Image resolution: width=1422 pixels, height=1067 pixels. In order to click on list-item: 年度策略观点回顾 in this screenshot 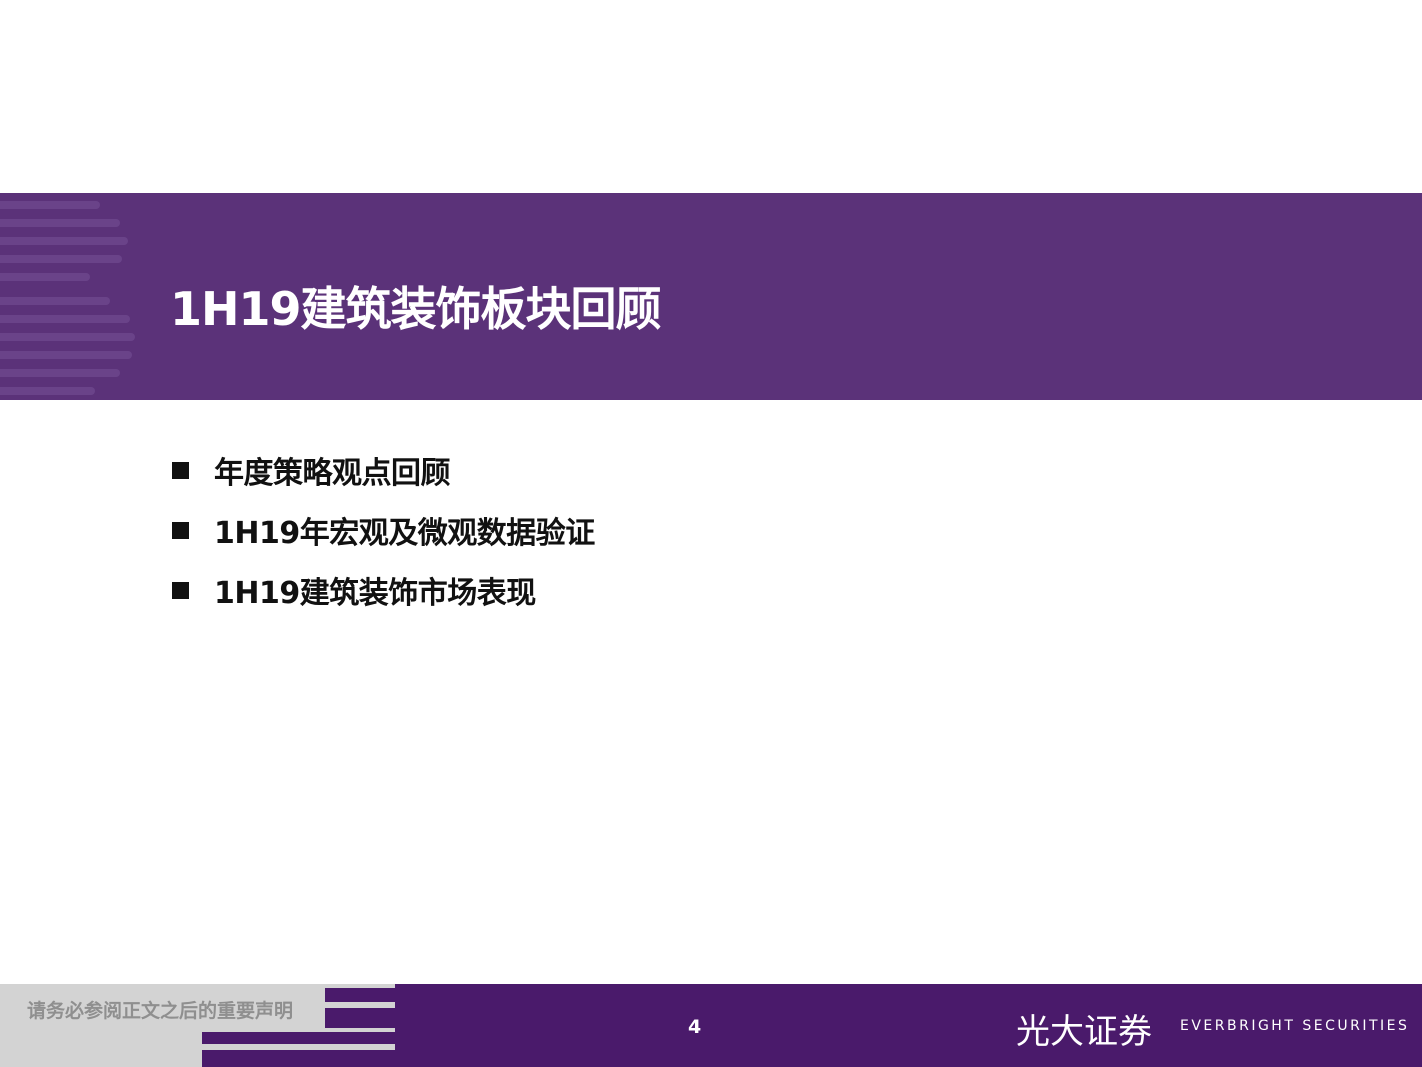, I will do `click(383, 470)`.